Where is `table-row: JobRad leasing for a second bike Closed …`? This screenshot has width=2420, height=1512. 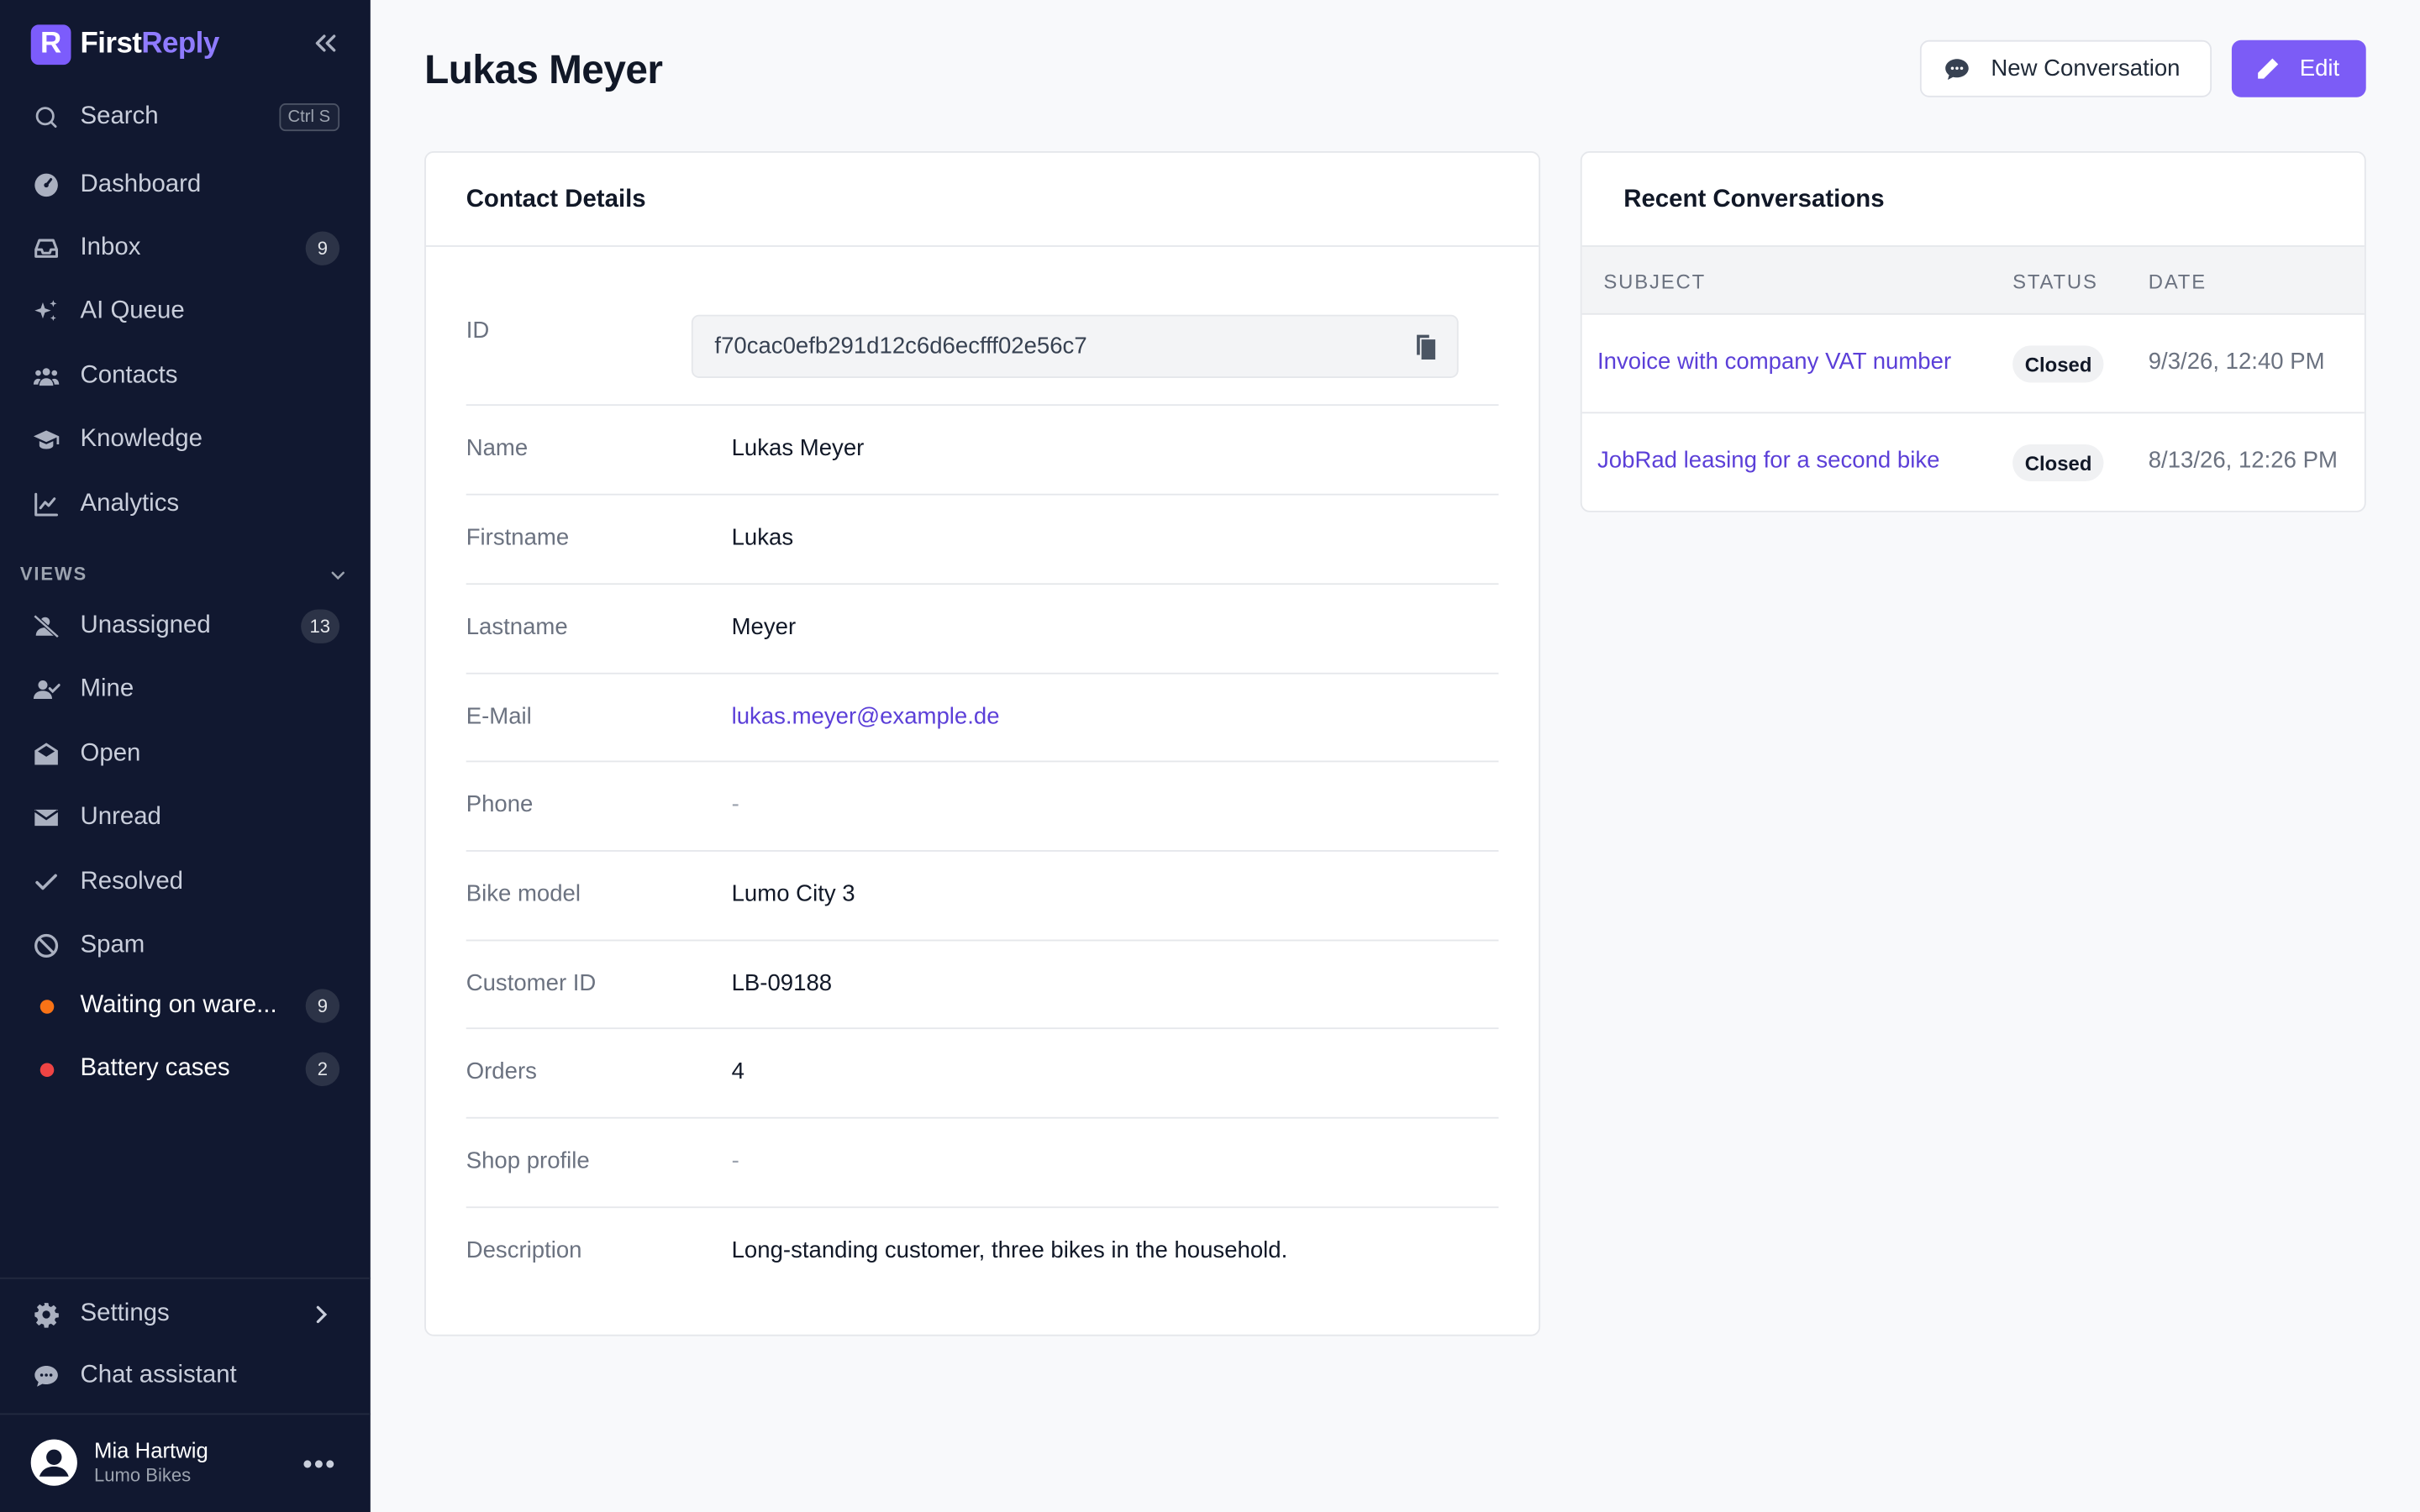
table-row: JobRad leasing for a second bike Closed … is located at coordinates (1974, 462).